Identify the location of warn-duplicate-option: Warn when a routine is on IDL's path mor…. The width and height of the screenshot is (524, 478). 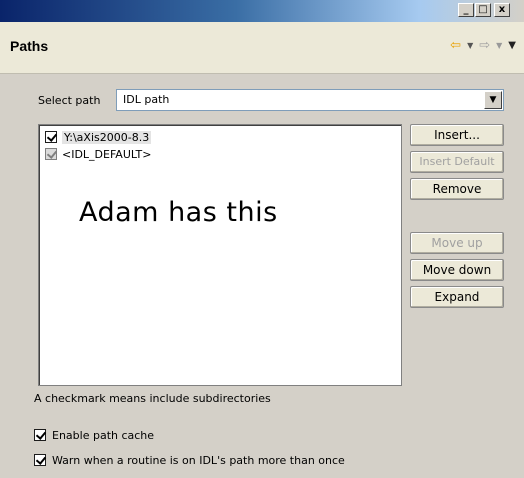
(189, 460).